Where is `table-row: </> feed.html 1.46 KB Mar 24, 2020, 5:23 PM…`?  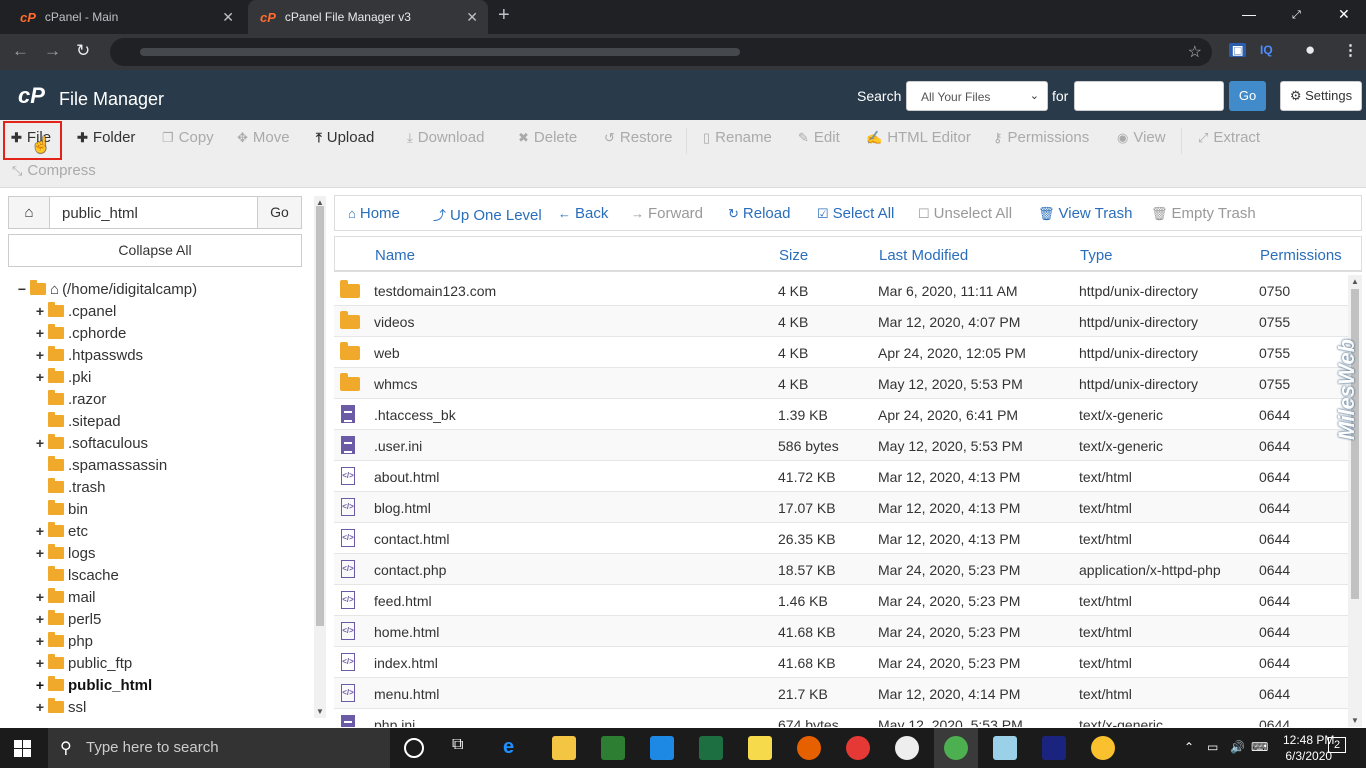 table-row: </> feed.html 1.46 KB Mar 24, 2020, 5:23 PM… is located at coordinates (841, 600).